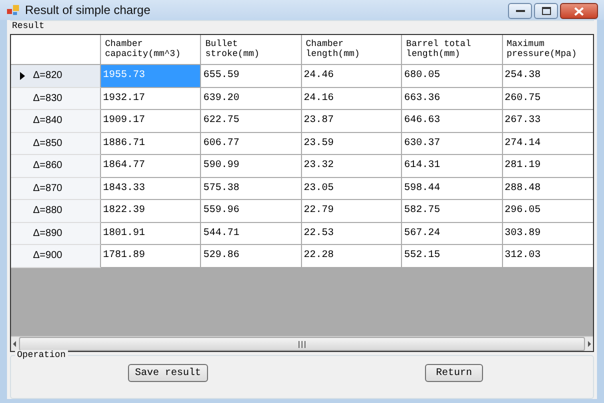  What do you see at coordinates (56, 166) in the screenshot?
I see `row-header: Δ=860` at bounding box center [56, 166].